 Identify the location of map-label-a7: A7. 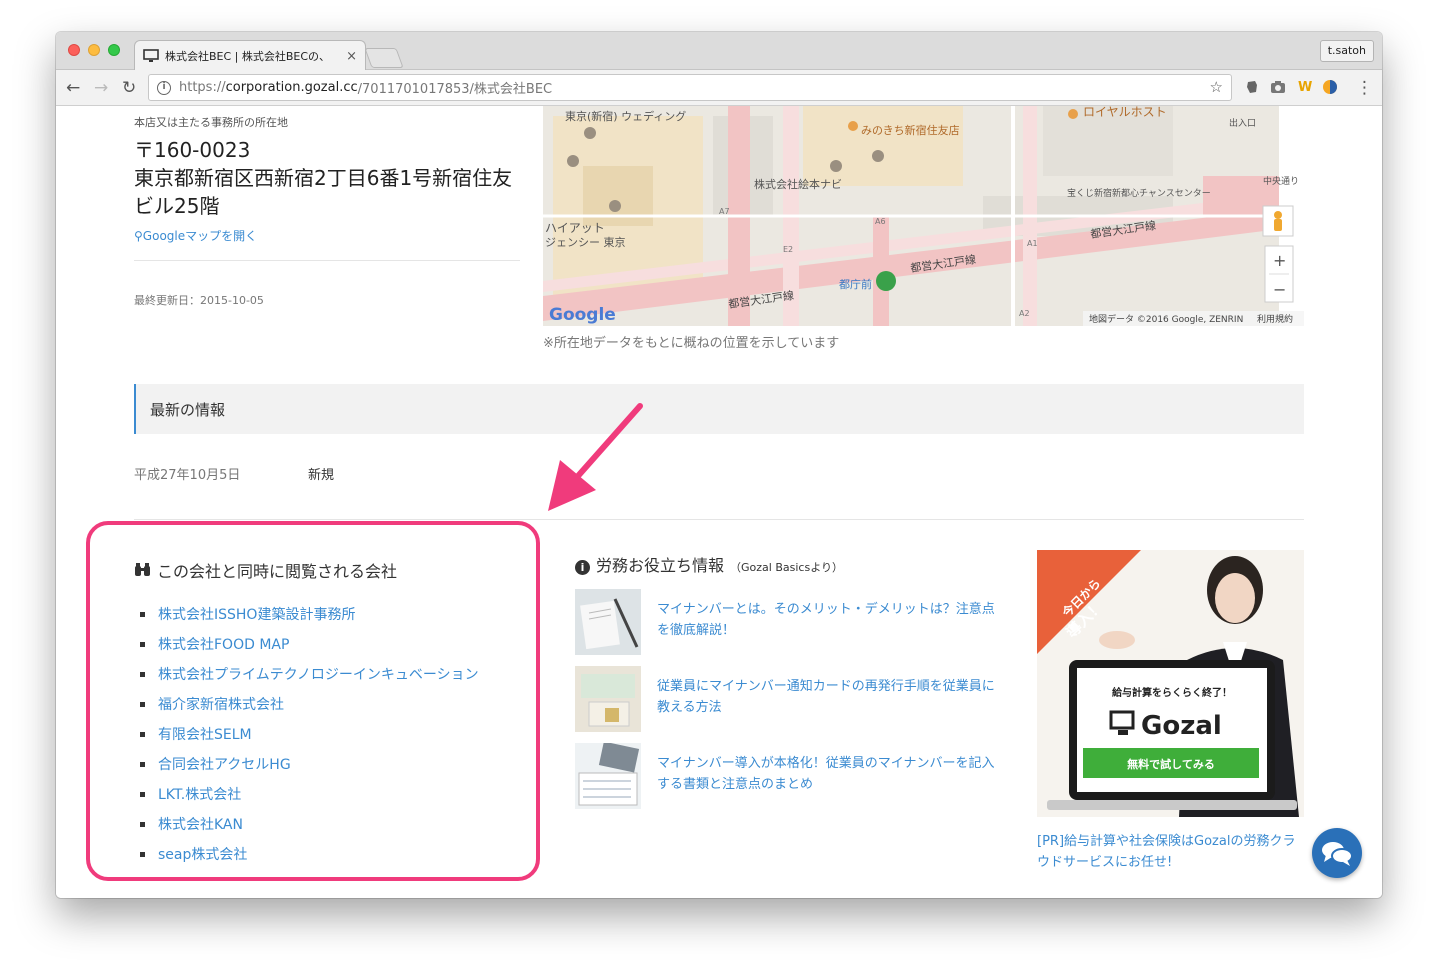
(724, 211).